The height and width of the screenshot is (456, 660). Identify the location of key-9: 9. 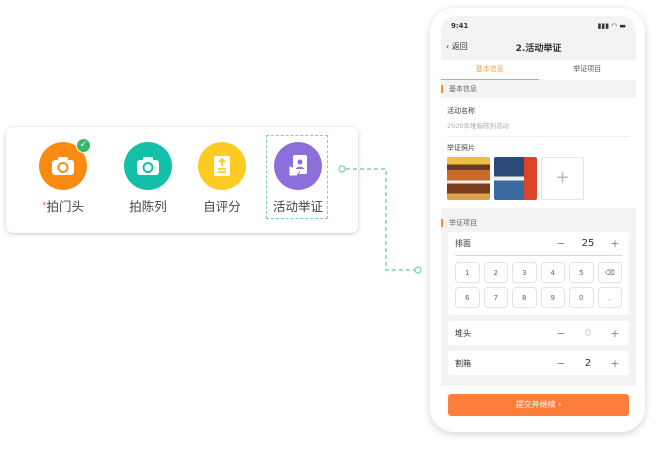
(552, 297).